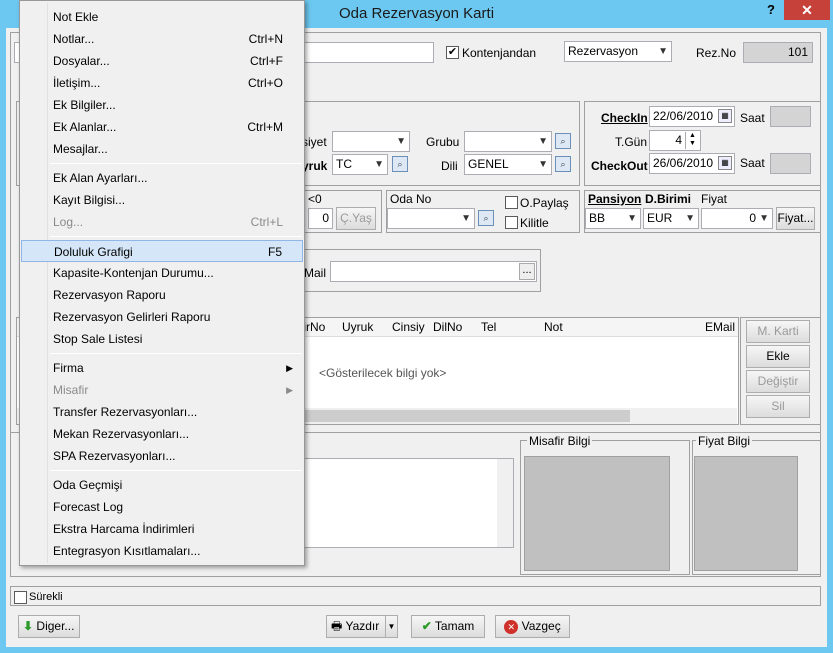 This screenshot has height=653, width=833. Describe the element at coordinates (778, 381) in the screenshot. I see `degistir-button: Değiştir` at that location.